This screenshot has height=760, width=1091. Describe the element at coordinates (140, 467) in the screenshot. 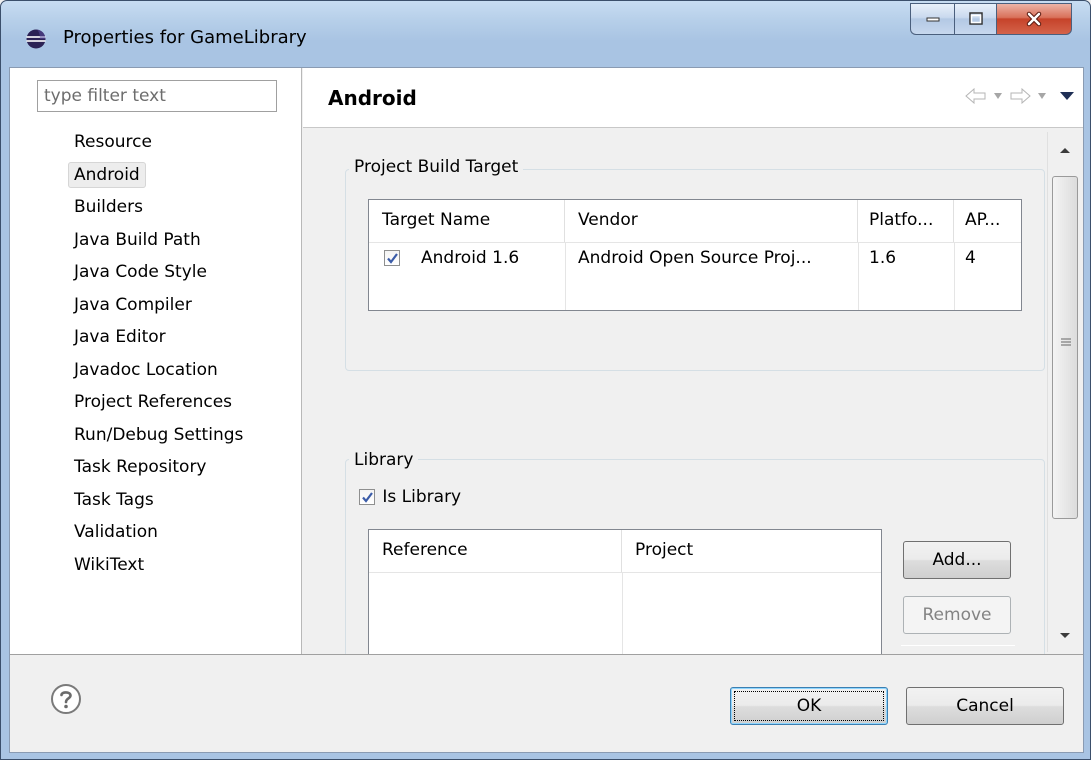

I see `tree-item-label: Task Repository` at that location.